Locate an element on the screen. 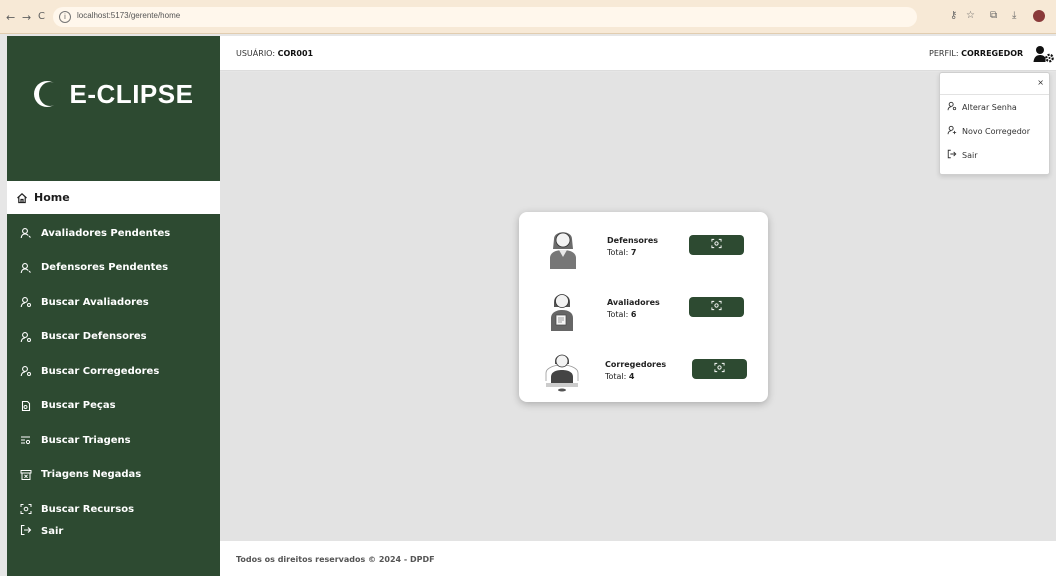 The image size is (1056, 576). sidebar-item-buscar-triagens: Buscar Triagens is located at coordinates (113, 440).